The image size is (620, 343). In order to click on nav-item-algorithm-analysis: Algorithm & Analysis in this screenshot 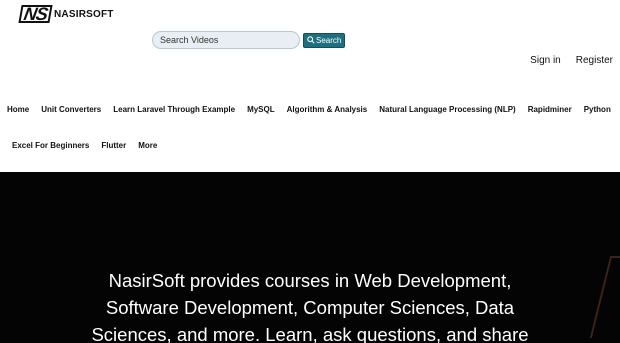, I will do `click(327, 109)`.